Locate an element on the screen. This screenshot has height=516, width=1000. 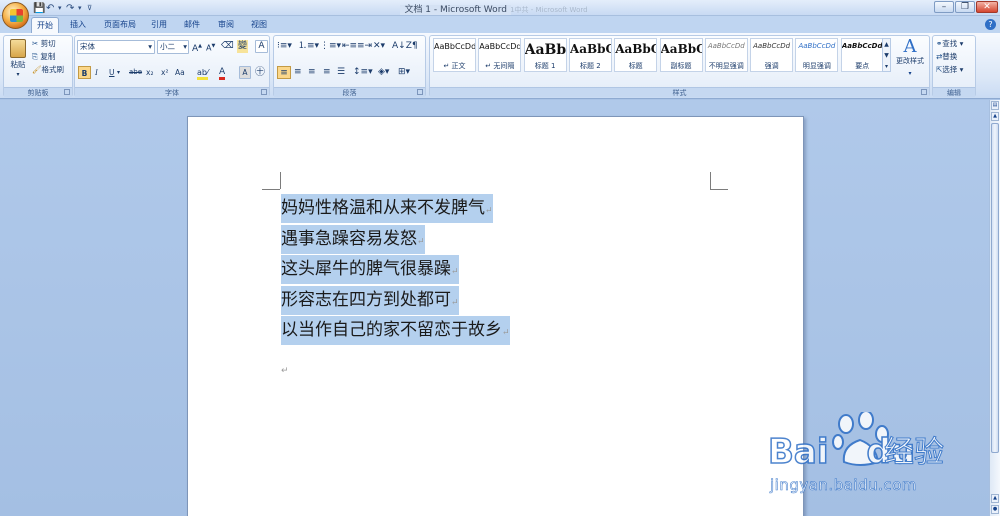
distributed-button: ☰ is located at coordinates (341, 72).